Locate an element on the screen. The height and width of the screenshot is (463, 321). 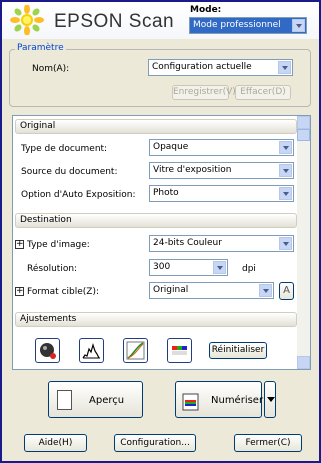
tone-curve-button is located at coordinates (135, 350).